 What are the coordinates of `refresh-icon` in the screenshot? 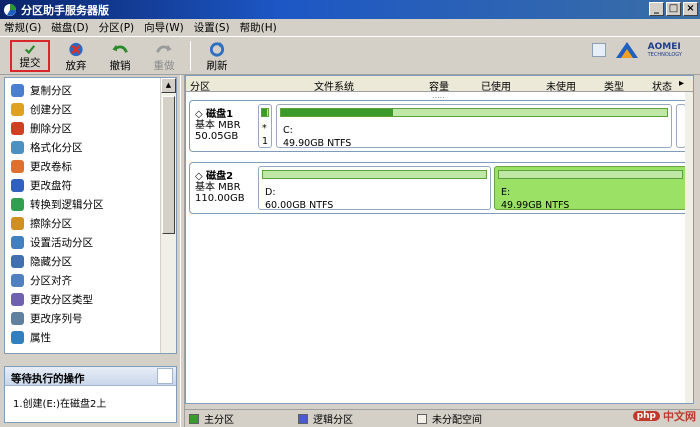 It's located at (217, 49).